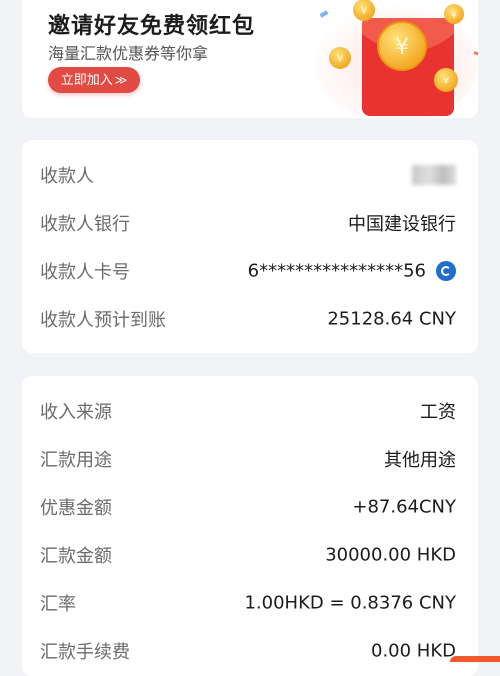 This screenshot has height=676, width=500. What do you see at coordinates (250, 459) in the screenshot?
I see `remittance-purpose-row: 汇款用途 其他用途` at bounding box center [250, 459].